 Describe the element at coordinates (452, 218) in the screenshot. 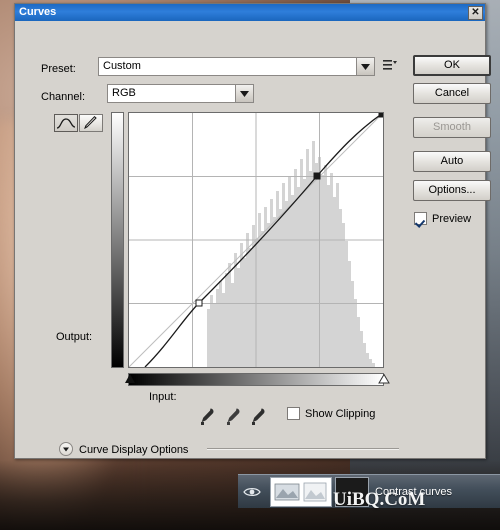

I see `preview-label: Preview` at that location.